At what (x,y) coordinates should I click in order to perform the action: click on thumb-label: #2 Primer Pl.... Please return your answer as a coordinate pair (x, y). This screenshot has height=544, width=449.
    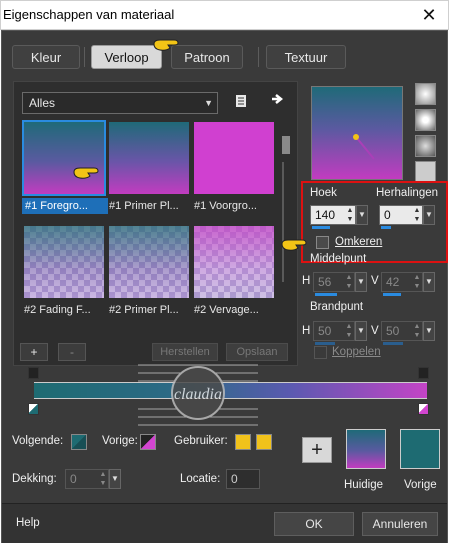
    Looking at the image, I should click on (144, 310).